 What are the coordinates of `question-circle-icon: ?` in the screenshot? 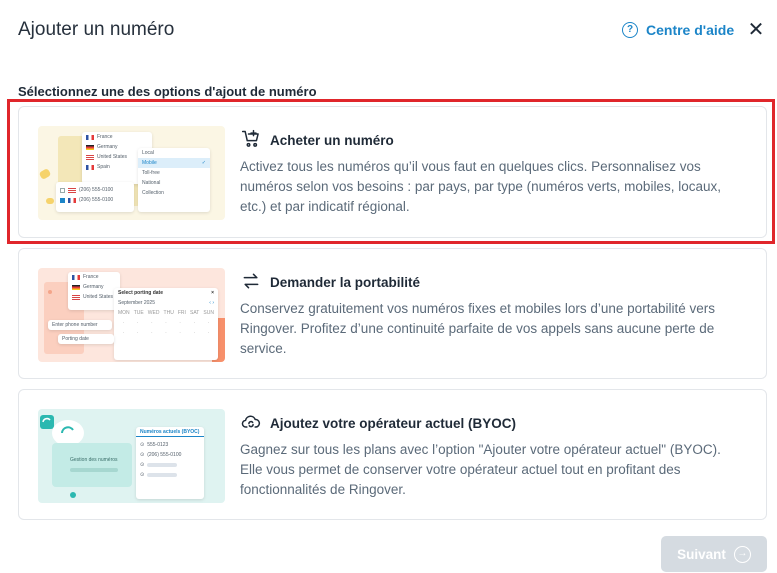 It's located at (630, 30).